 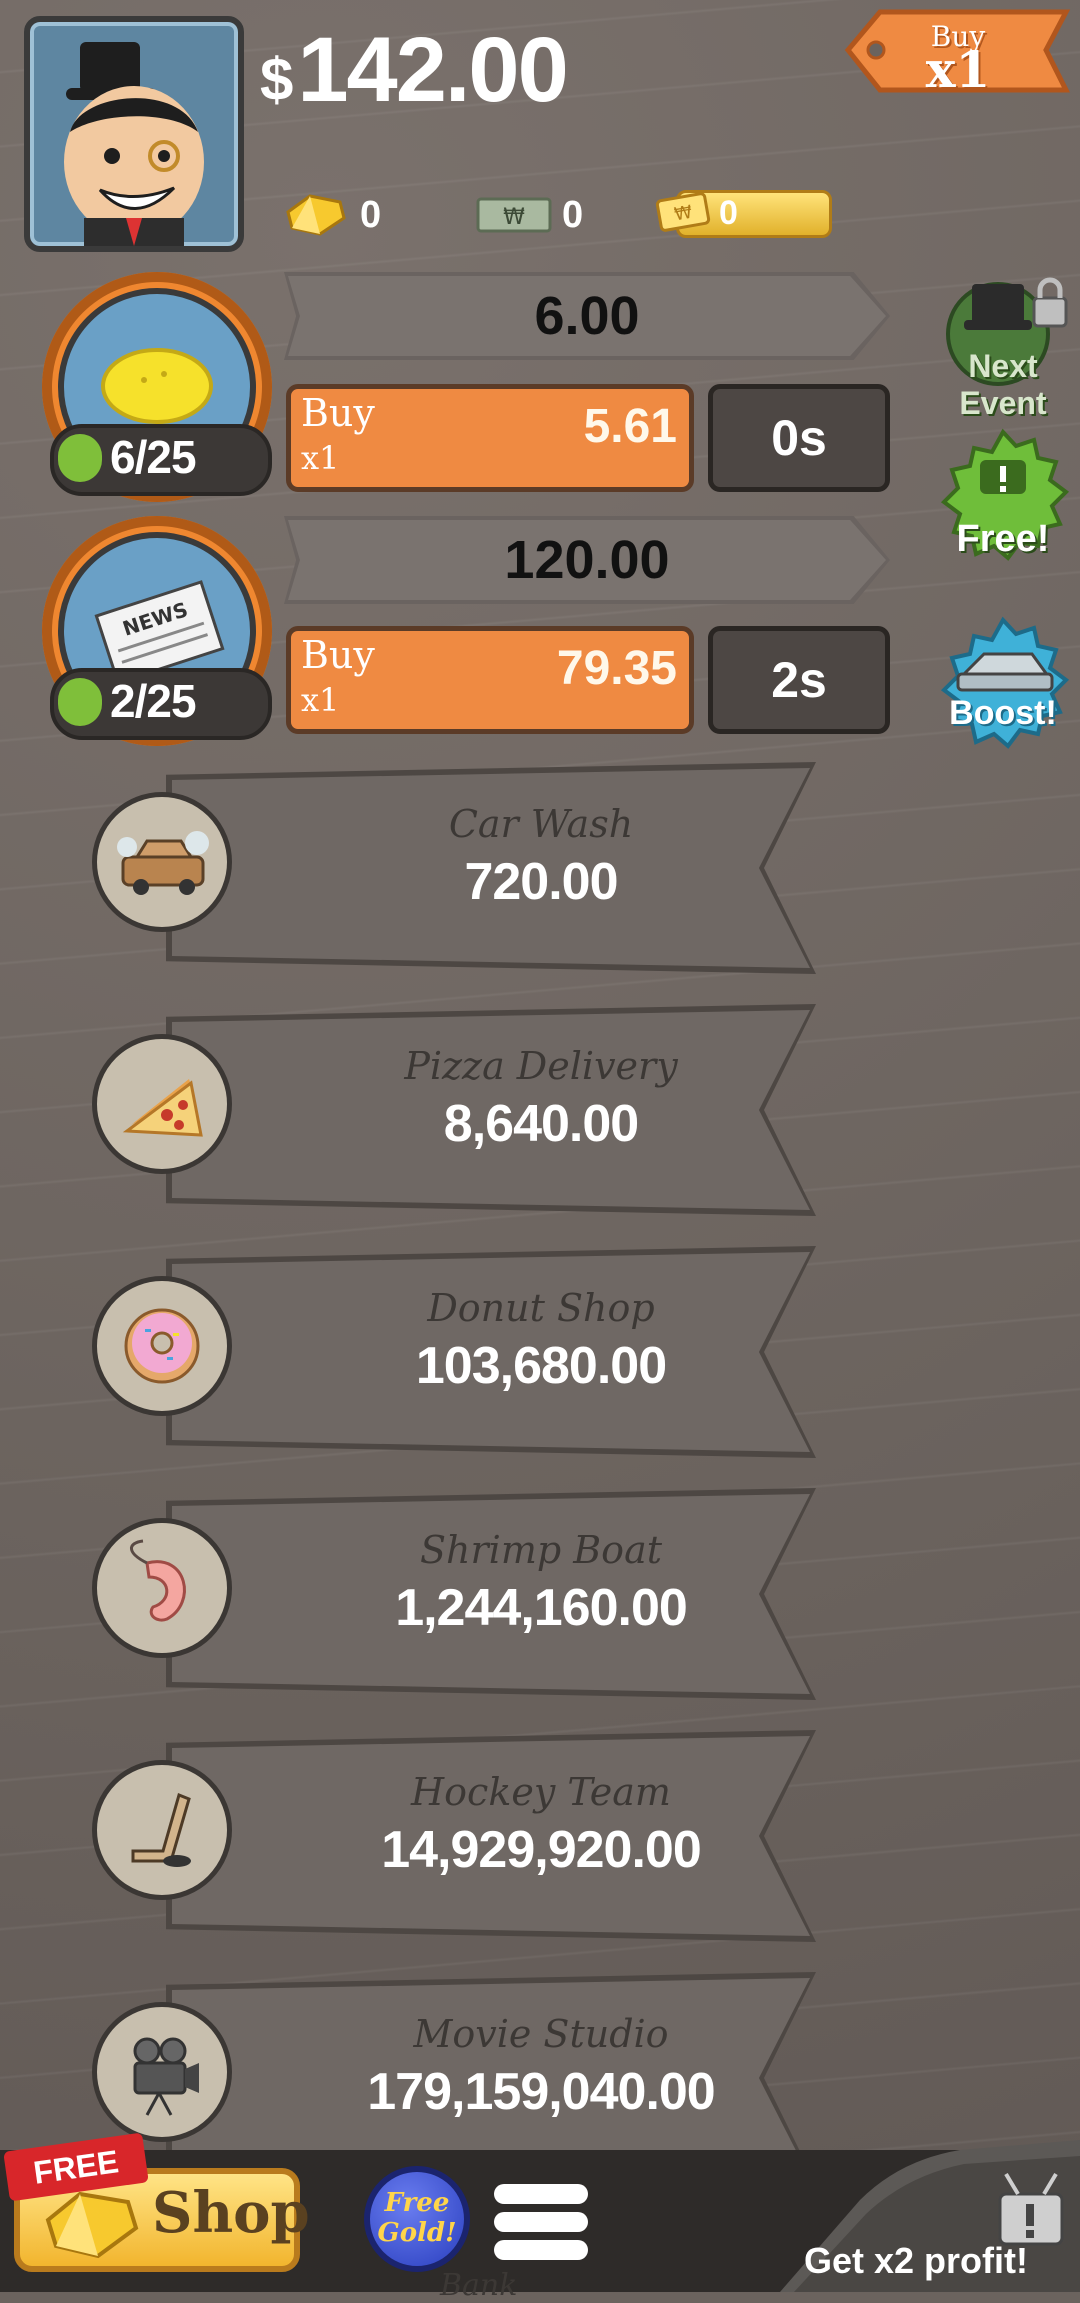 I want to click on business-progress: 6/25, so click(x=161, y=460).